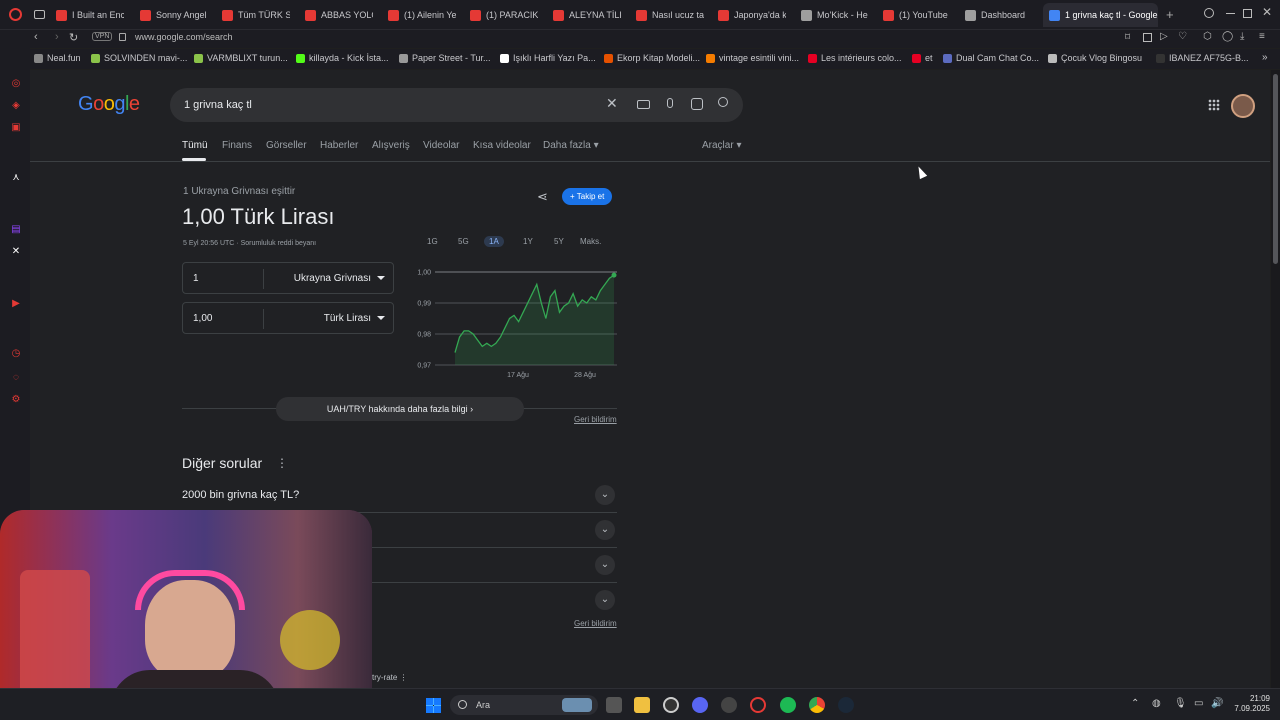  Describe the element at coordinates (16, 252) in the screenshot. I see `x-icon: ✕` at that location.